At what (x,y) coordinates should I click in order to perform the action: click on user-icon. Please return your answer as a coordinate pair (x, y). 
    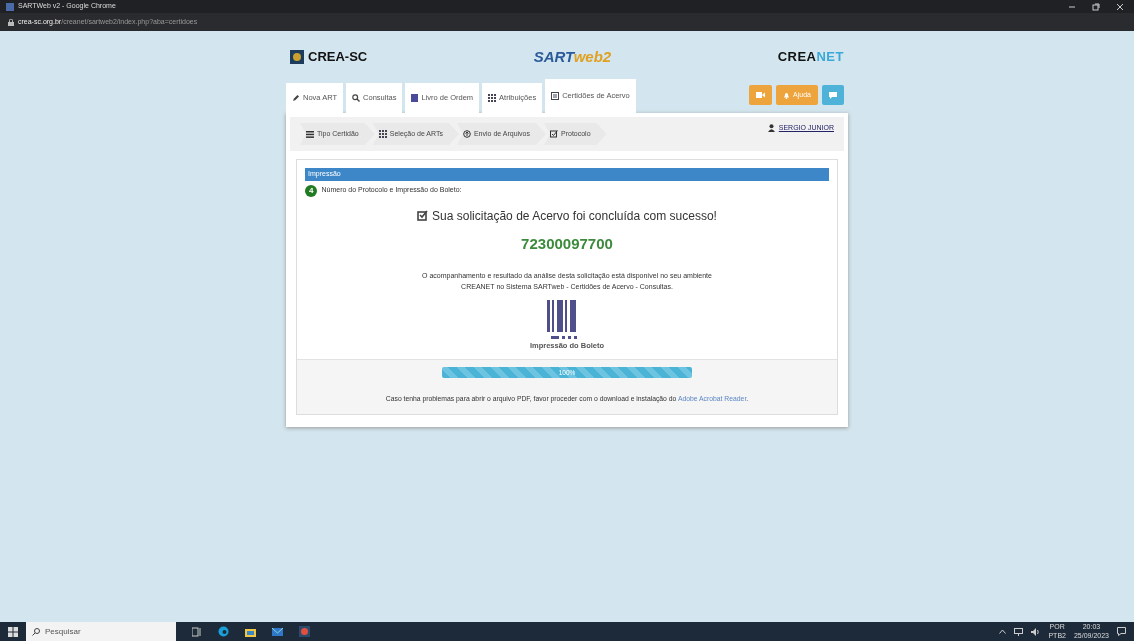
    Looking at the image, I should click on (771, 128).